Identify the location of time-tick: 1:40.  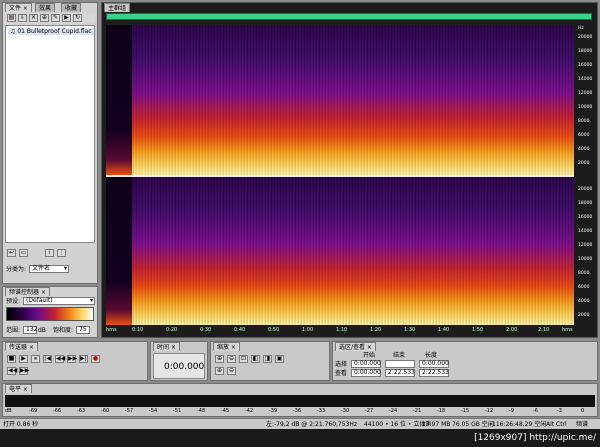
(444, 330).